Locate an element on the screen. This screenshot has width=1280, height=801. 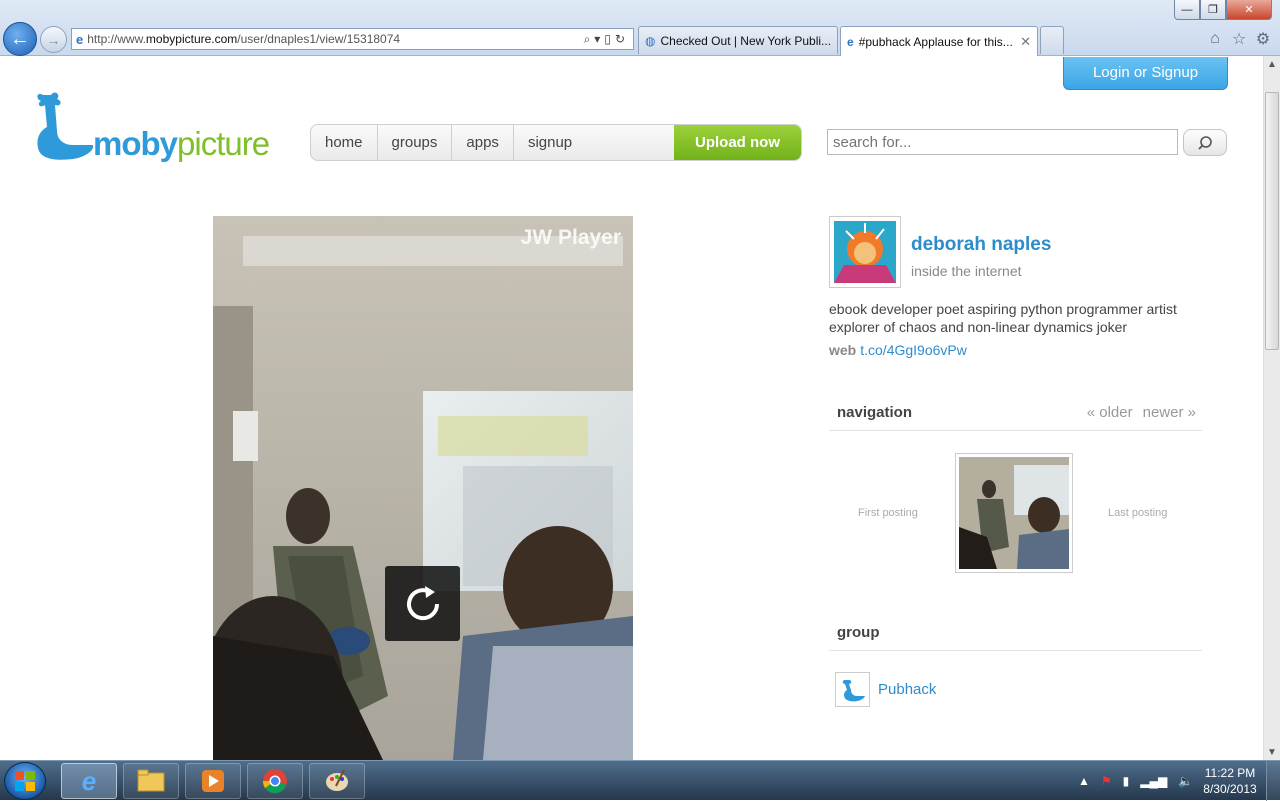
login-signup-button: Login or Signup is located at coordinates (1145, 73).